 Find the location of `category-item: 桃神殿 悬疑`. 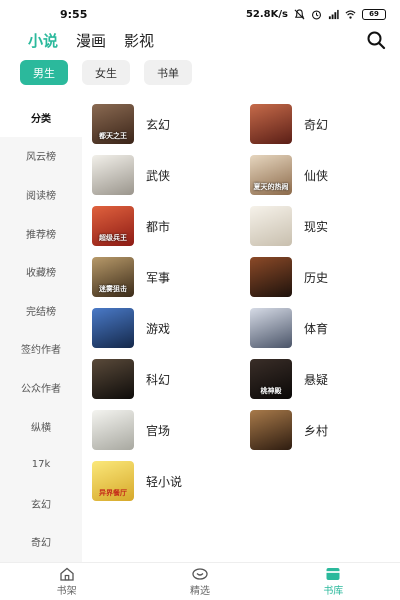

category-item: 桃神殿 悬疑 is located at coordinates (325, 379).